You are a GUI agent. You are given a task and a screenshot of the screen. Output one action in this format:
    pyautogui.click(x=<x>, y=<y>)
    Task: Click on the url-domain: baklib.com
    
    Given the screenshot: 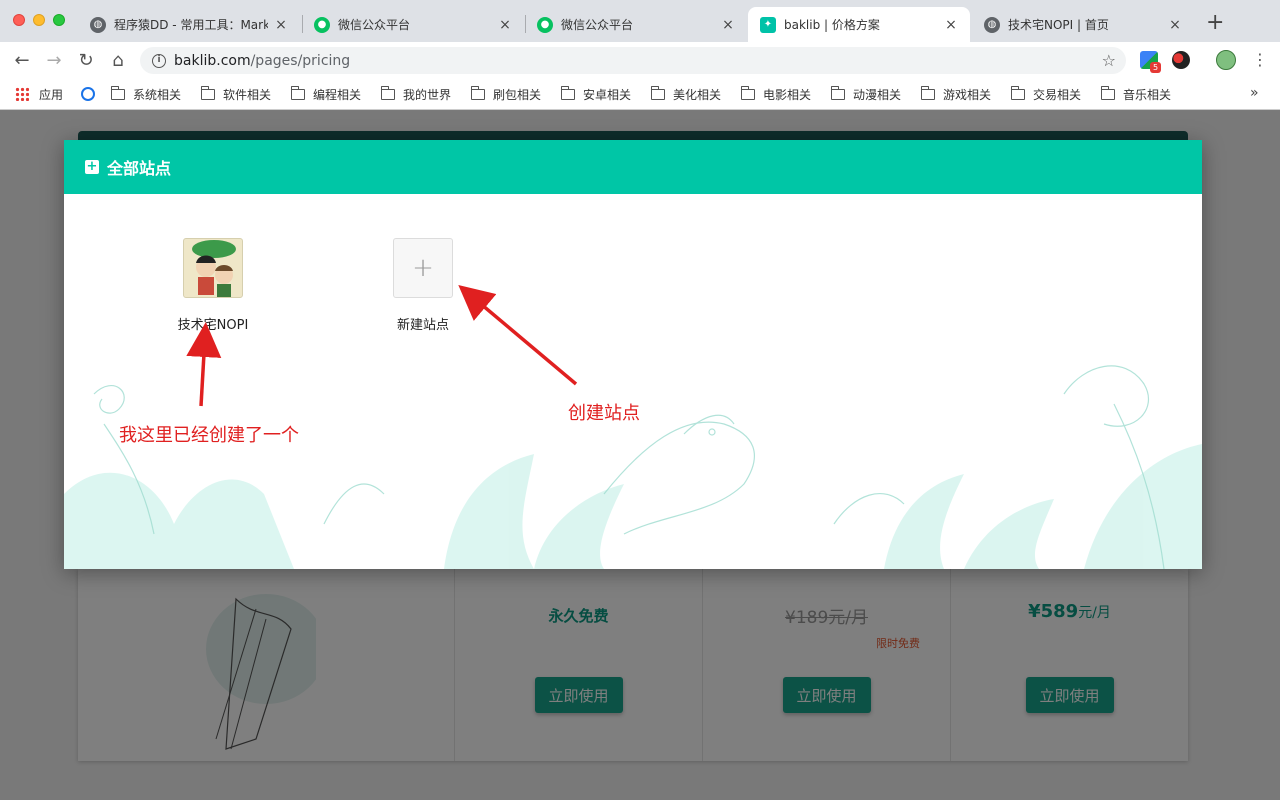 What is the action you would take?
    pyautogui.click(x=212, y=60)
    